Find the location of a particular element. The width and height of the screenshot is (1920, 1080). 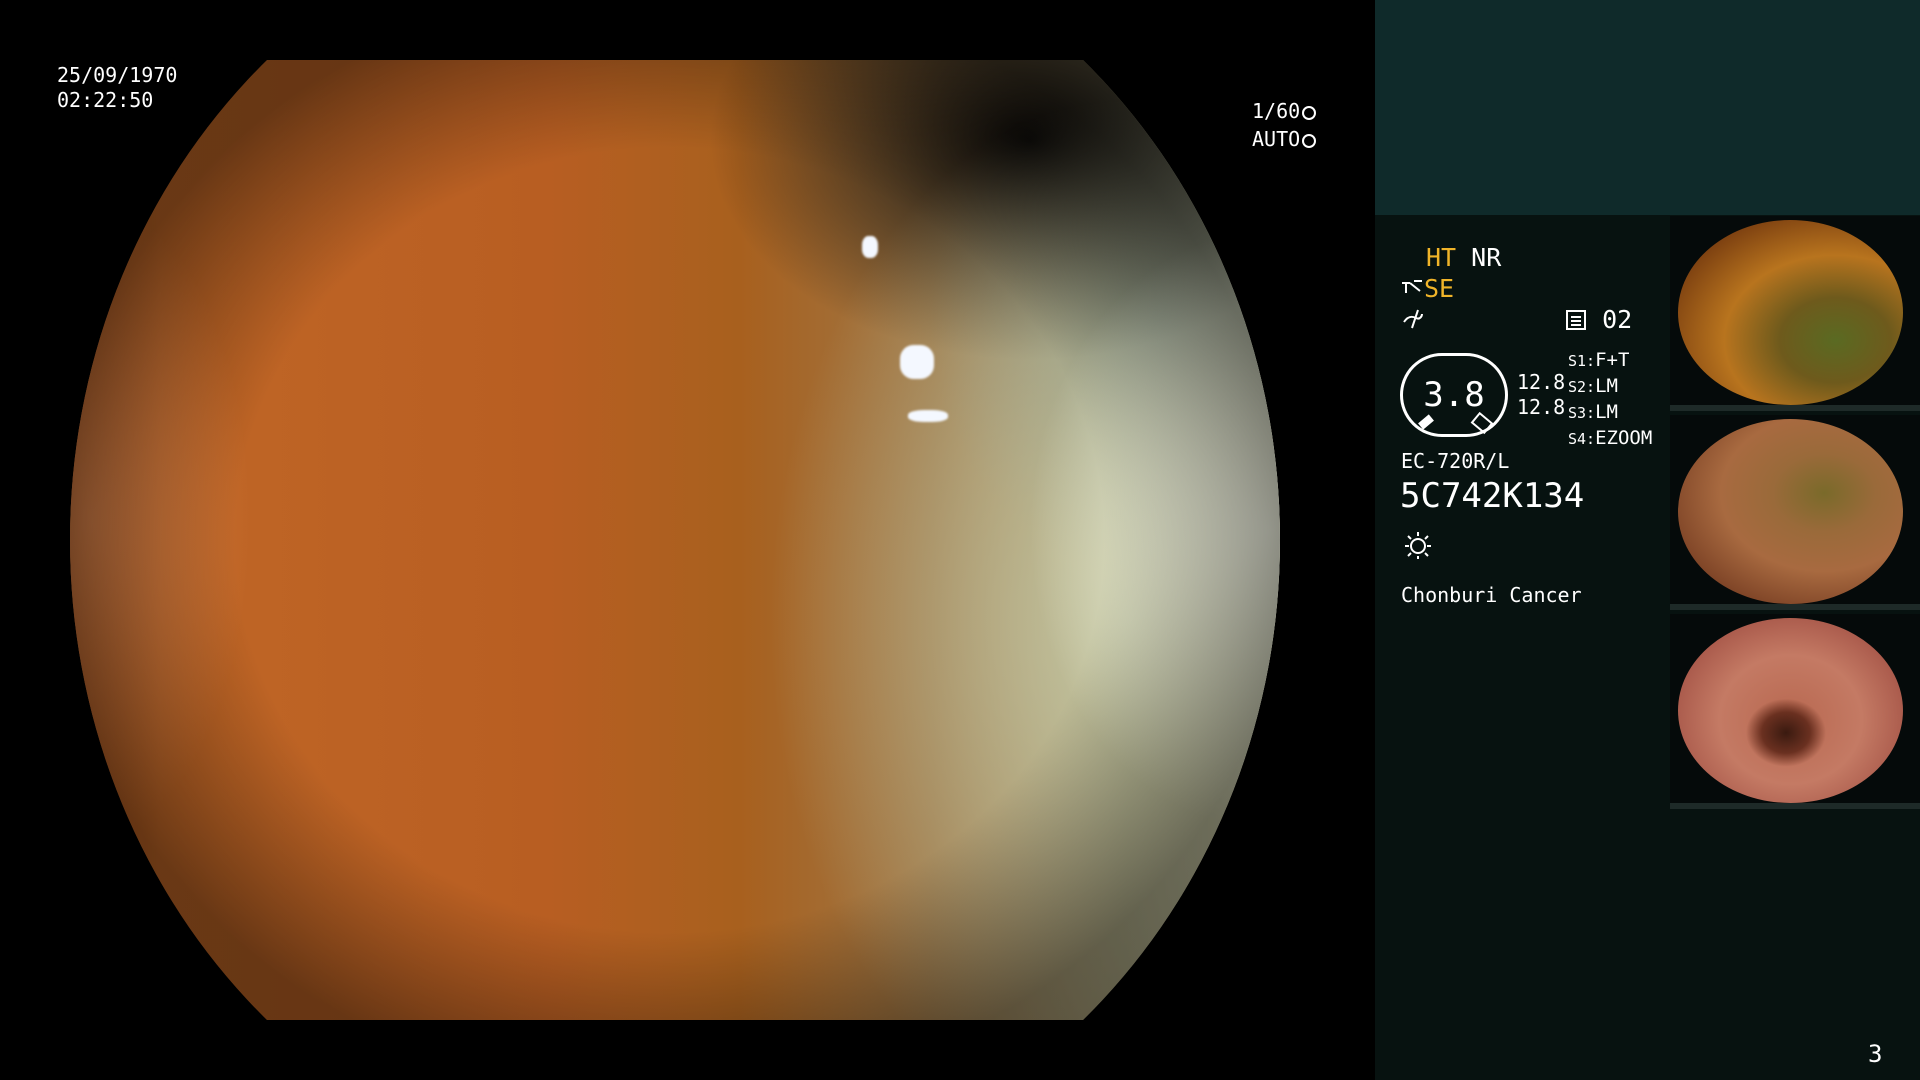

enhancement-modes: HT NR is located at coordinates (1463, 258).